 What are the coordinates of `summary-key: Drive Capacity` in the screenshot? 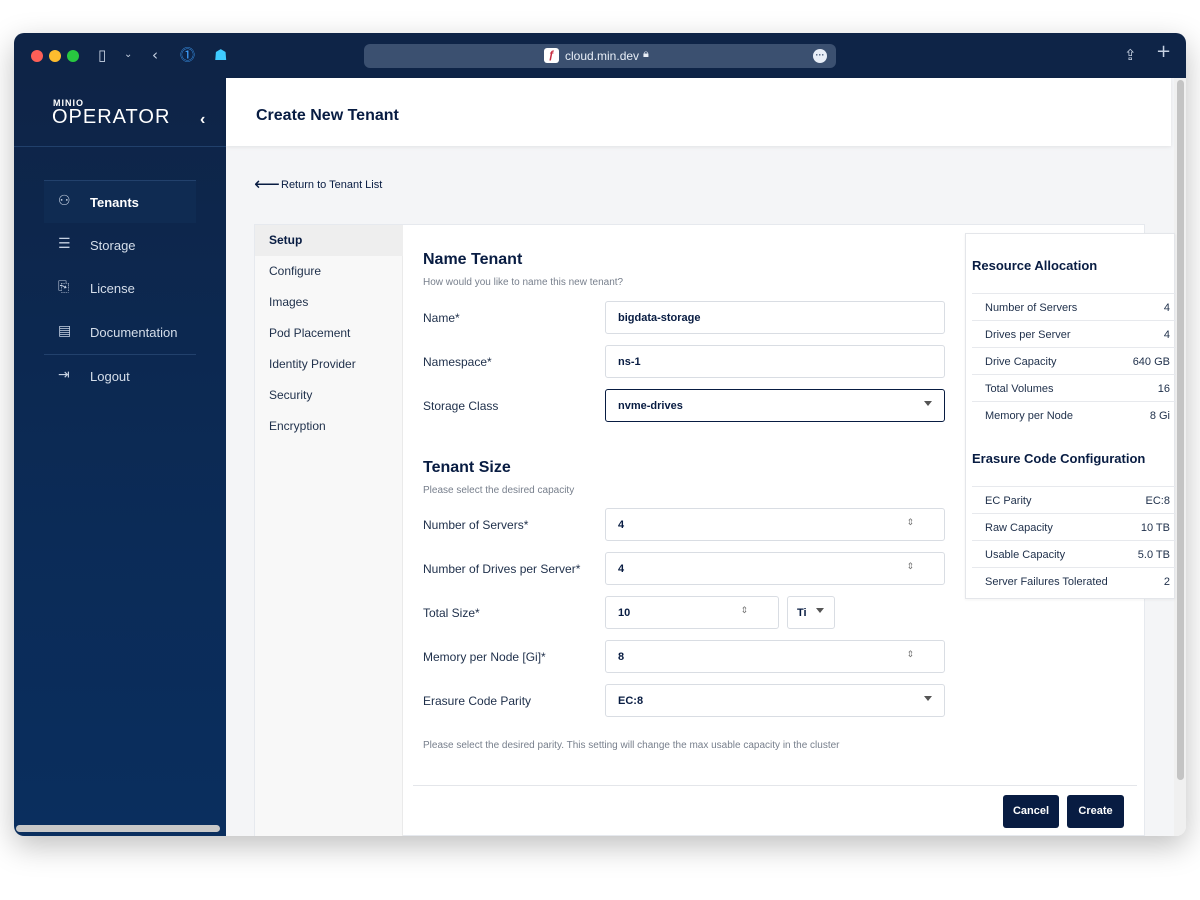 It's located at (1021, 362).